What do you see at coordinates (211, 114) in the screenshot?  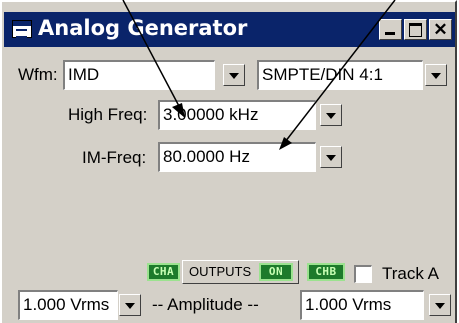 I see `high-freq-value: 3.00000 kHz` at bounding box center [211, 114].